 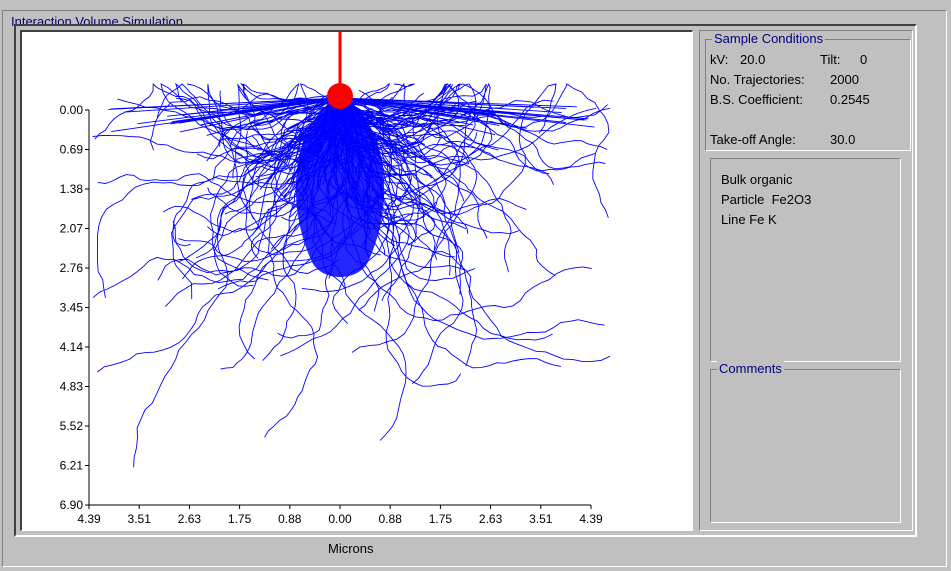 I want to click on comments-title: Comments, so click(x=750, y=369).